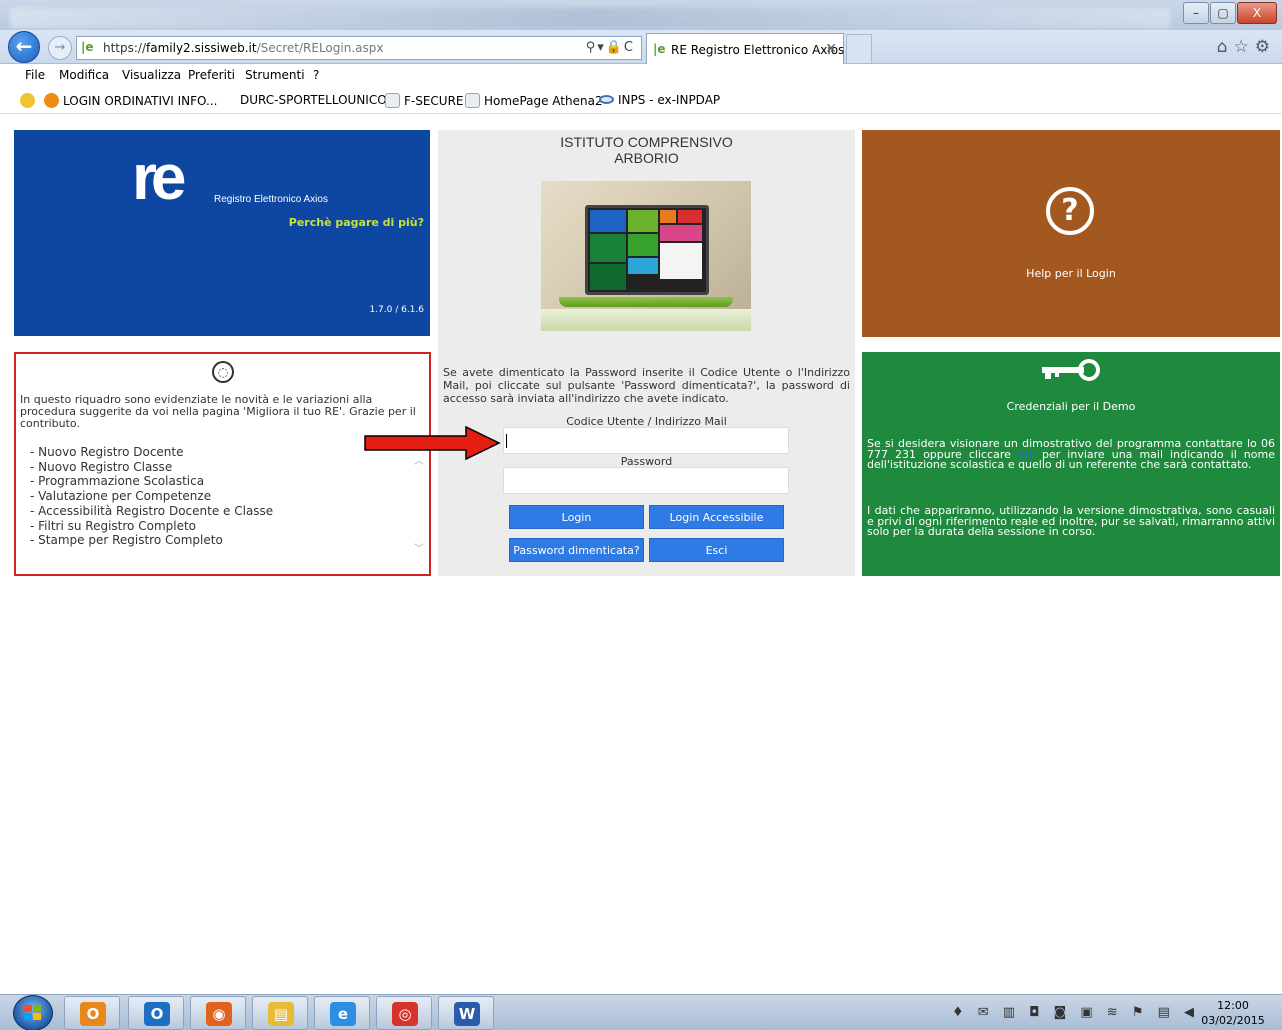  Describe the element at coordinates (576, 517) in the screenshot. I see `login-button: Login` at that location.